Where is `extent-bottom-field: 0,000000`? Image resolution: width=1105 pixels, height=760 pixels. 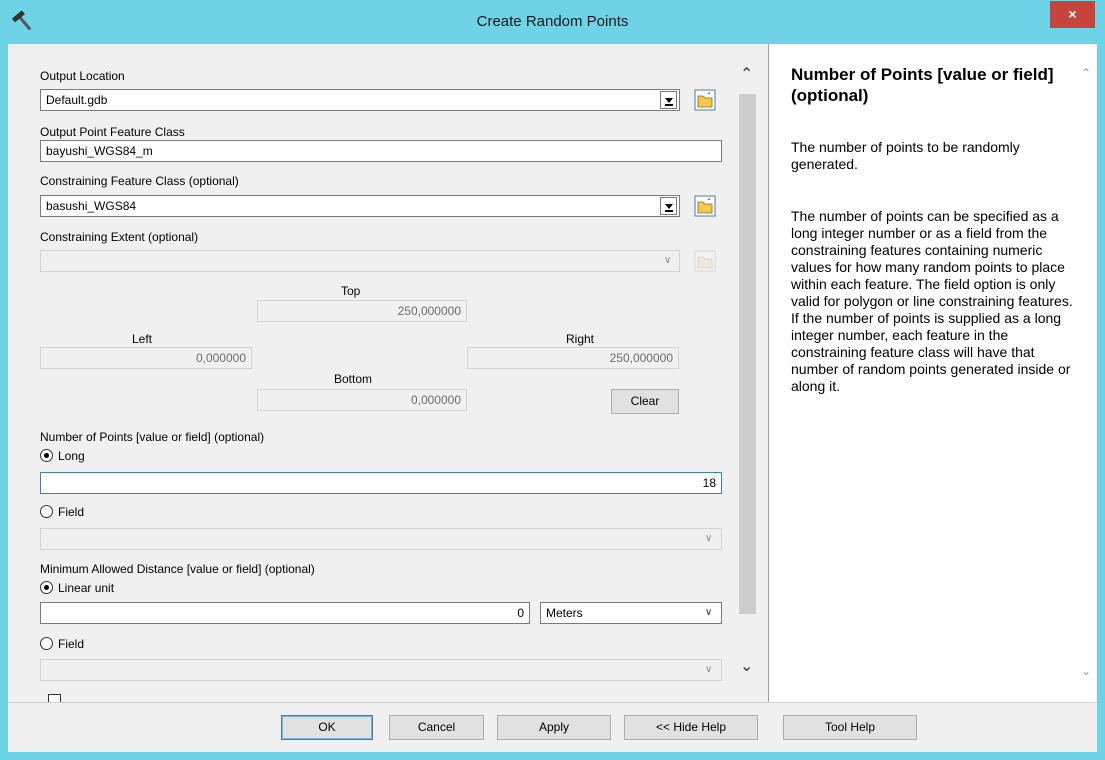
extent-bottom-field: 0,000000 is located at coordinates (362, 400).